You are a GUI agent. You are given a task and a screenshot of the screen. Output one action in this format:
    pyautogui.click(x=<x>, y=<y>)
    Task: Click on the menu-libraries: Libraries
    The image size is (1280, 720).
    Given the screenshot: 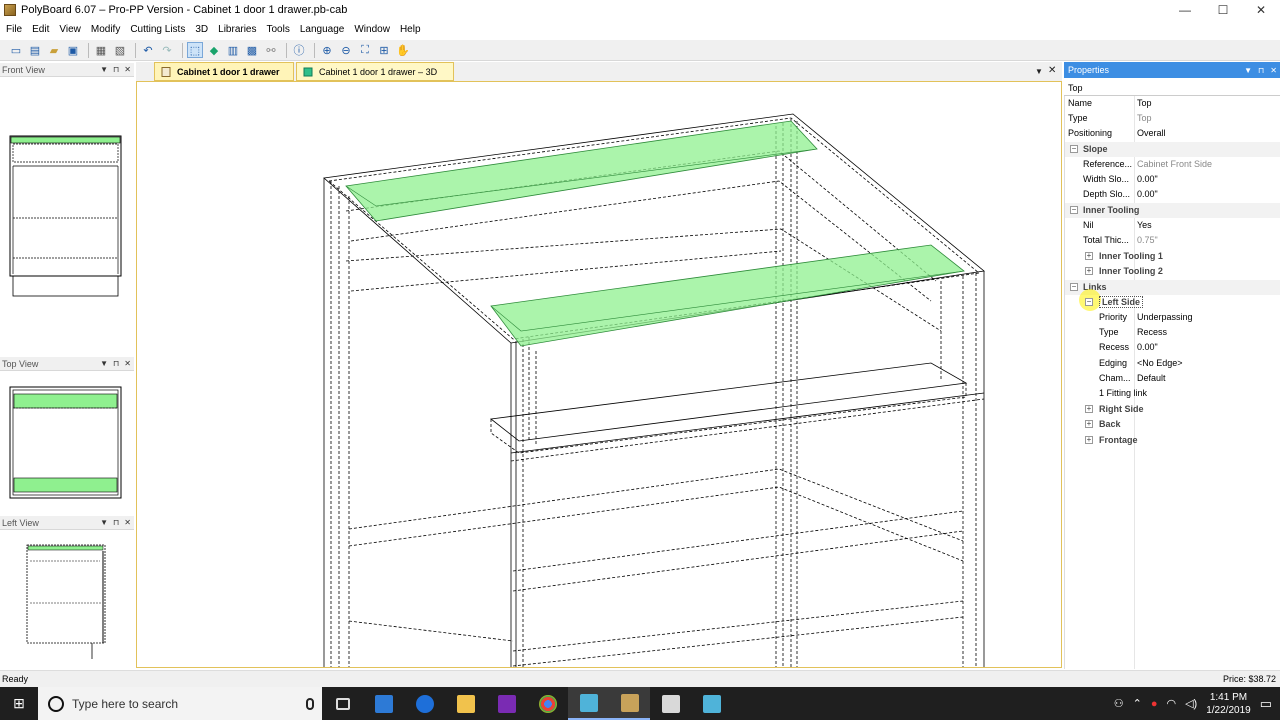 What is the action you would take?
    pyautogui.click(x=237, y=29)
    